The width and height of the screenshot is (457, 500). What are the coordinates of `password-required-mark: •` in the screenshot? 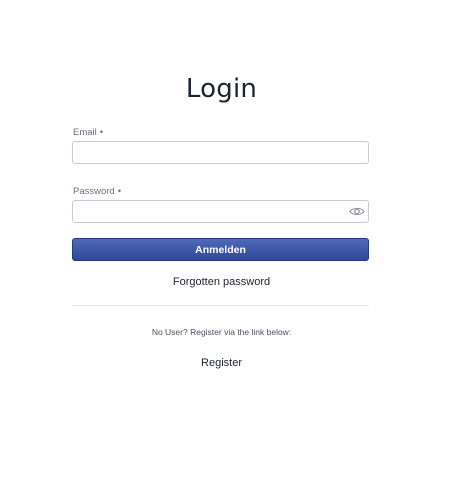 It's located at (119, 191).